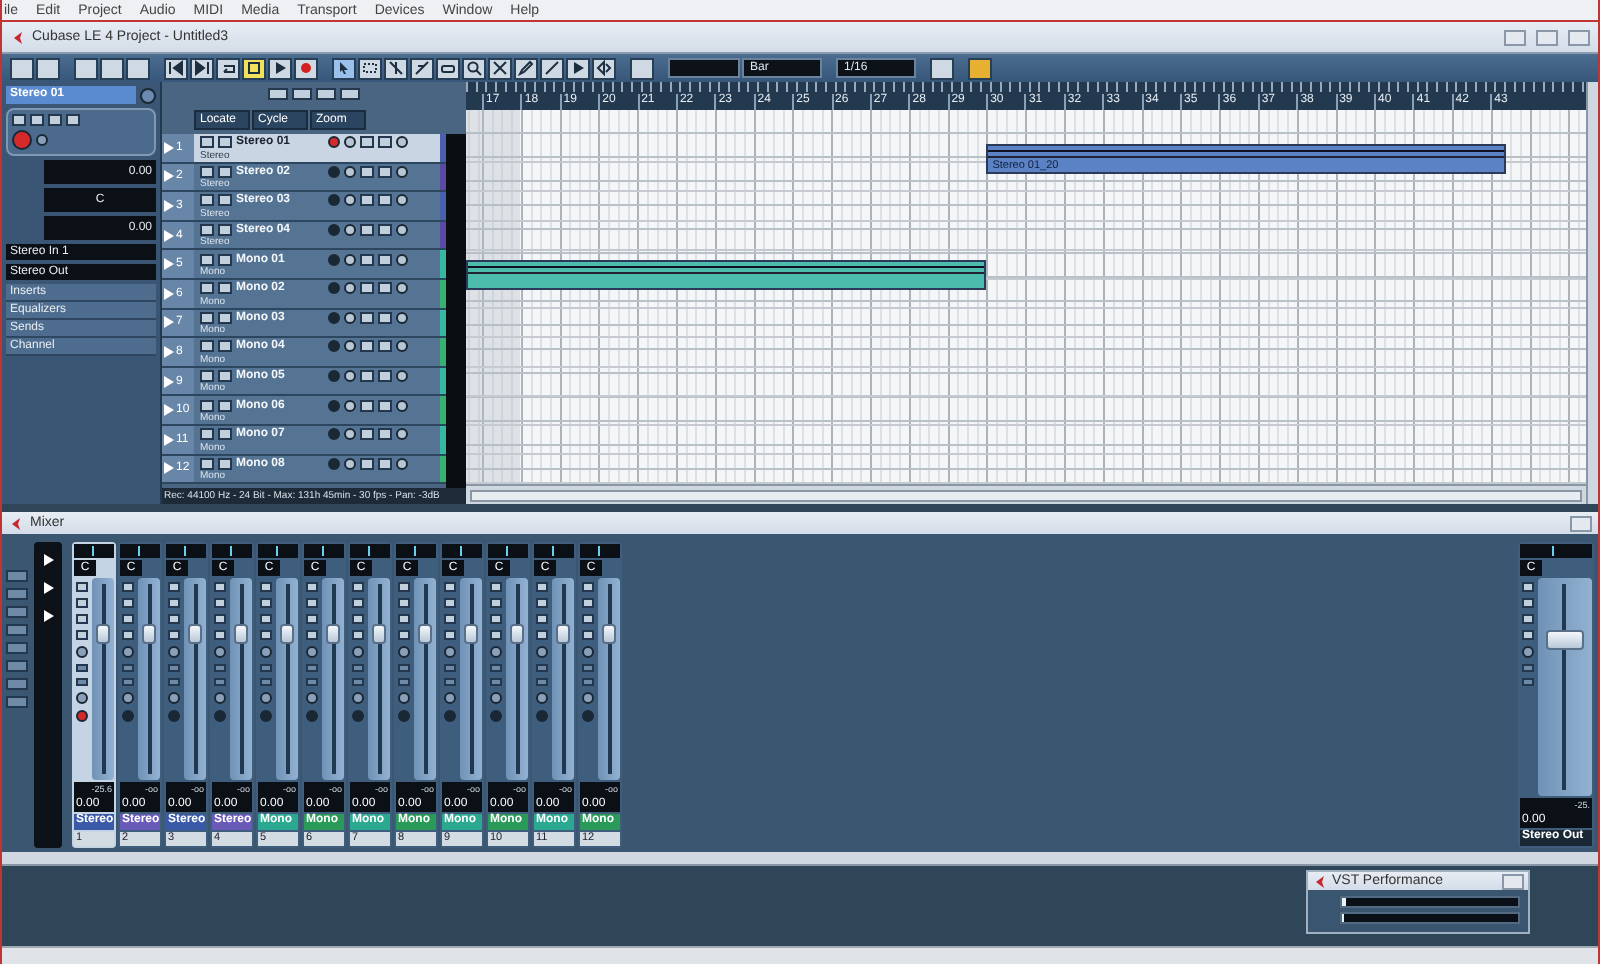 This screenshot has width=1600, height=964. I want to click on record-button, so click(306, 68).